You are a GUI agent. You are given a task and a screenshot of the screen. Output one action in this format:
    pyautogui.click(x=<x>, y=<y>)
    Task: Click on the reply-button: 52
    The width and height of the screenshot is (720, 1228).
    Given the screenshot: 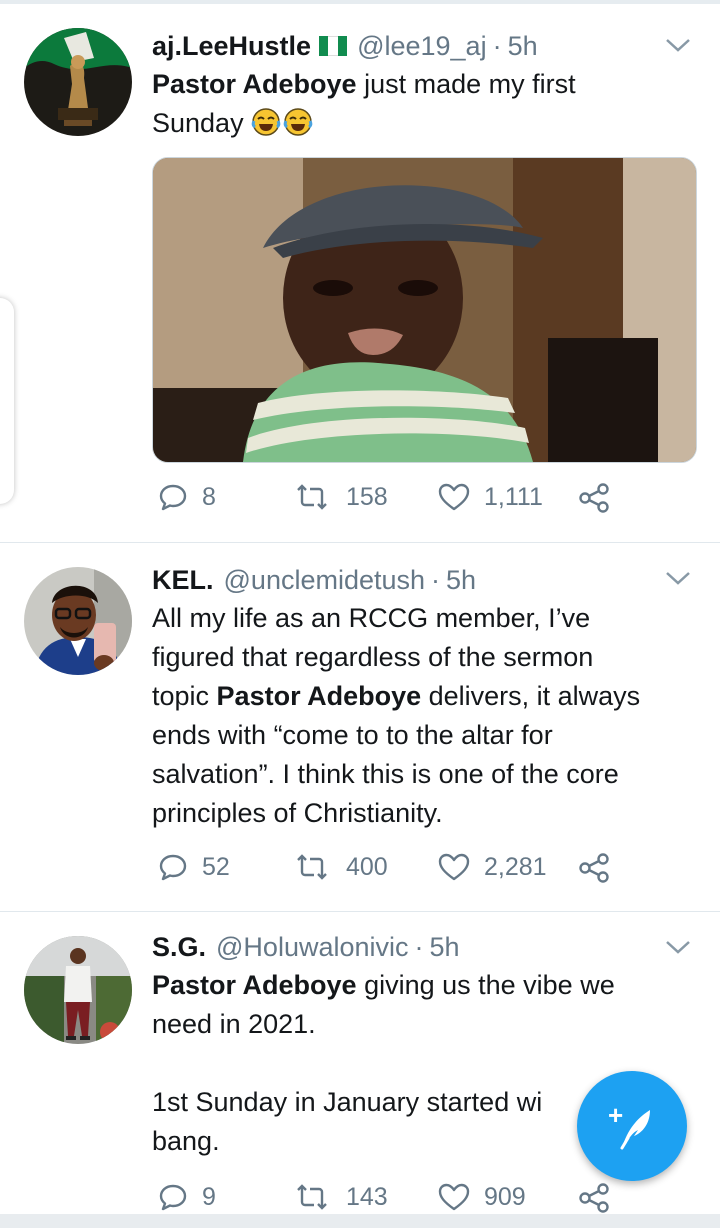 What is the action you would take?
    pyautogui.click(x=194, y=867)
    